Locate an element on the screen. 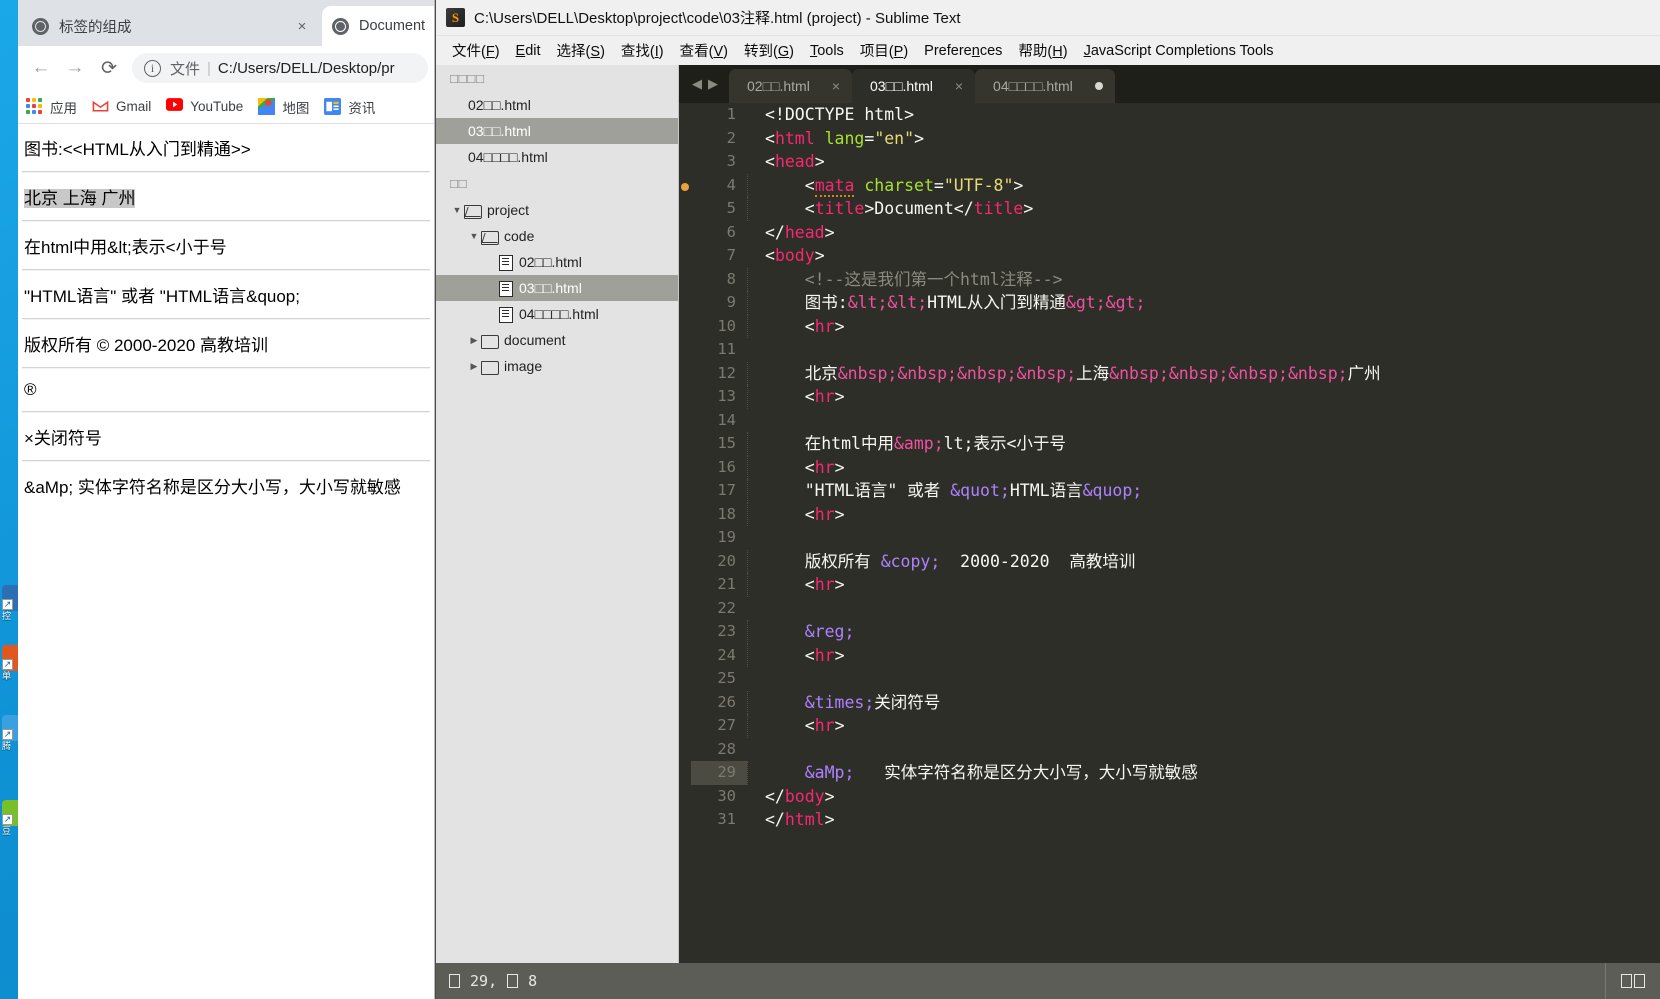 This screenshot has height=999, width=1660. sidebar-tree-item-1: ▼ code is located at coordinates (557, 236).